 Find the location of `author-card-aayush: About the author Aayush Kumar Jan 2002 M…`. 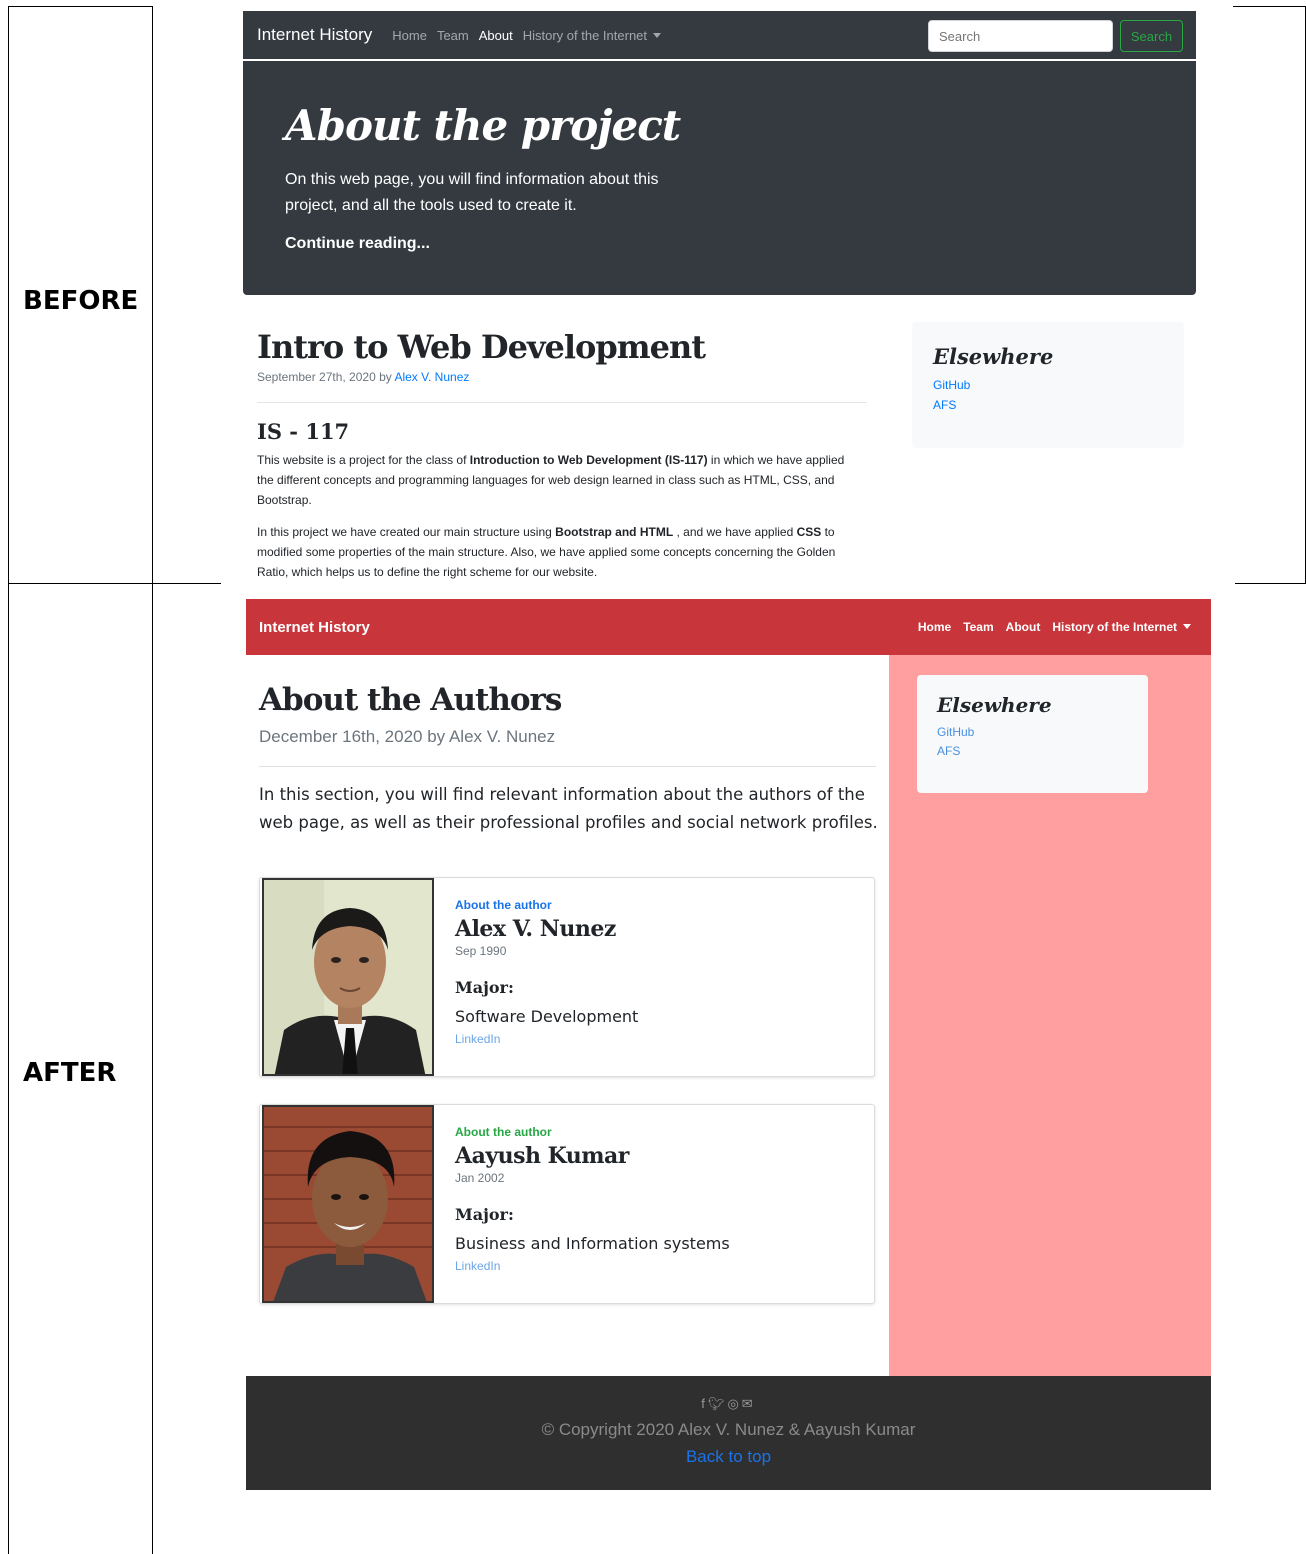

author-card-aayush: About the author Aayush Kumar Jan 2002 M… is located at coordinates (567, 1204).